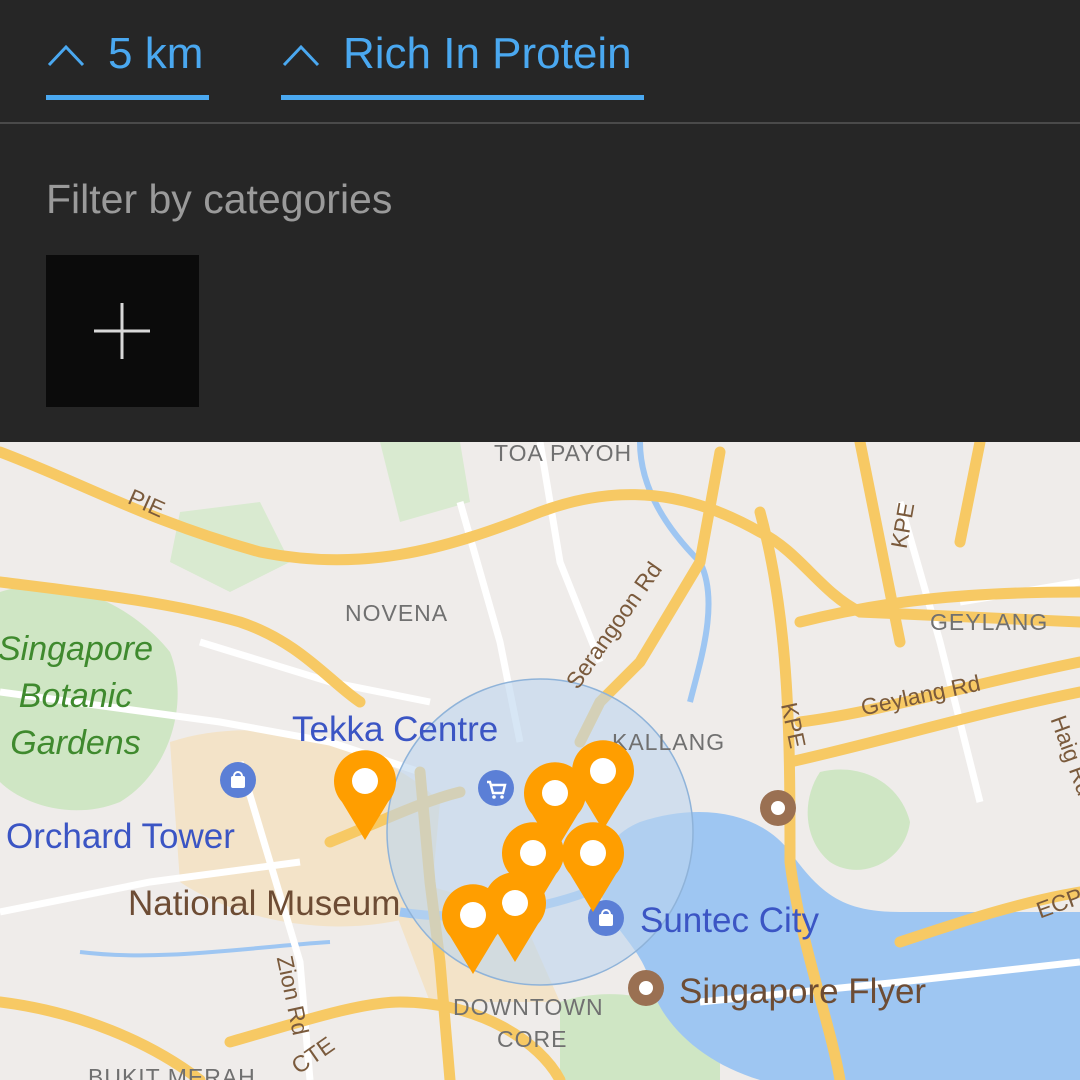 The height and width of the screenshot is (1080, 1080). Describe the element at coordinates (778, 808) in the screenshot. I see `landmark-icon` at that location.